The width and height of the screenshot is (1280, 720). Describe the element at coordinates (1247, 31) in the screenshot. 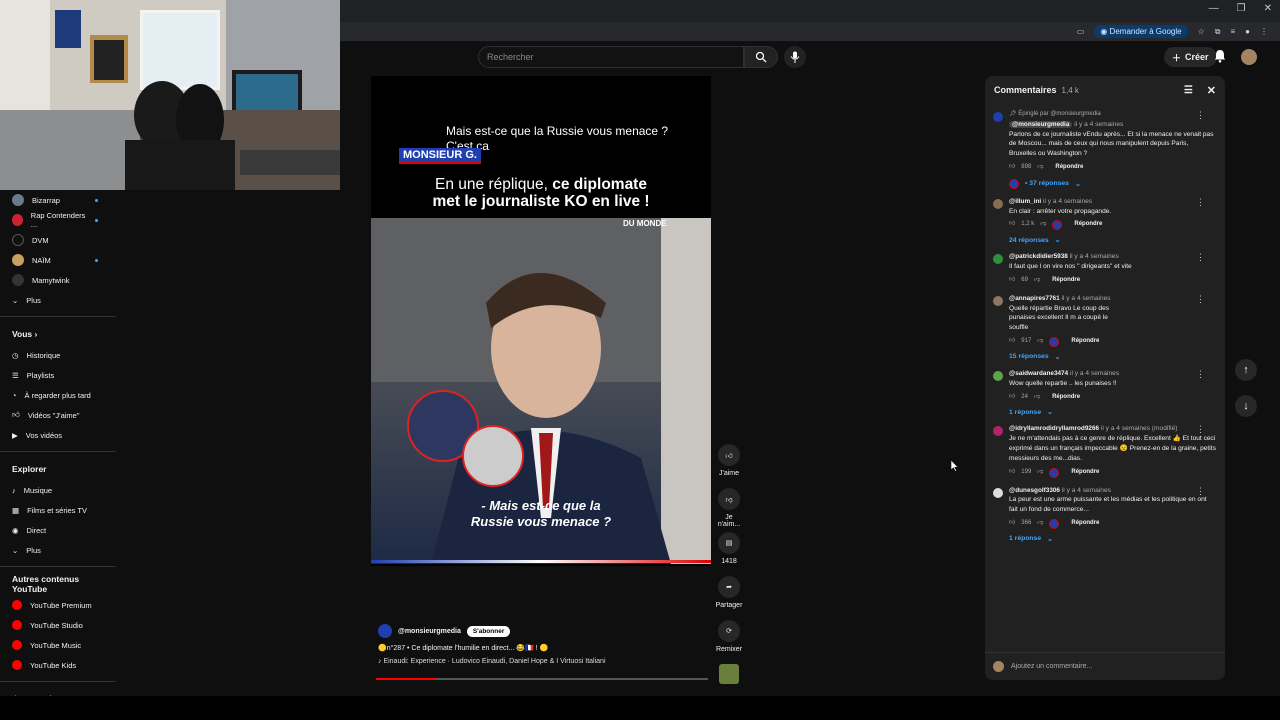

I see `profile-icon: ●` at that location.